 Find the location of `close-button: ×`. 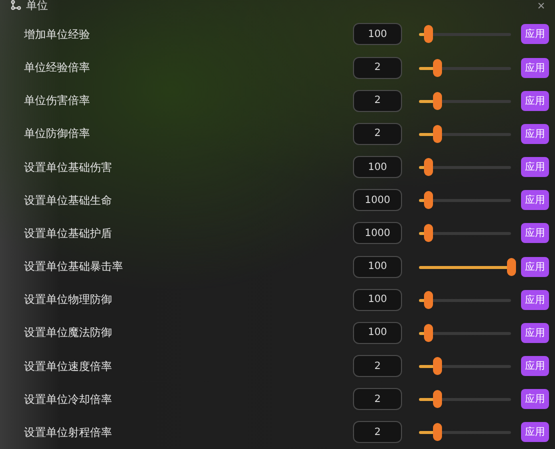

close-button: × is located at coordinates (541, 6).